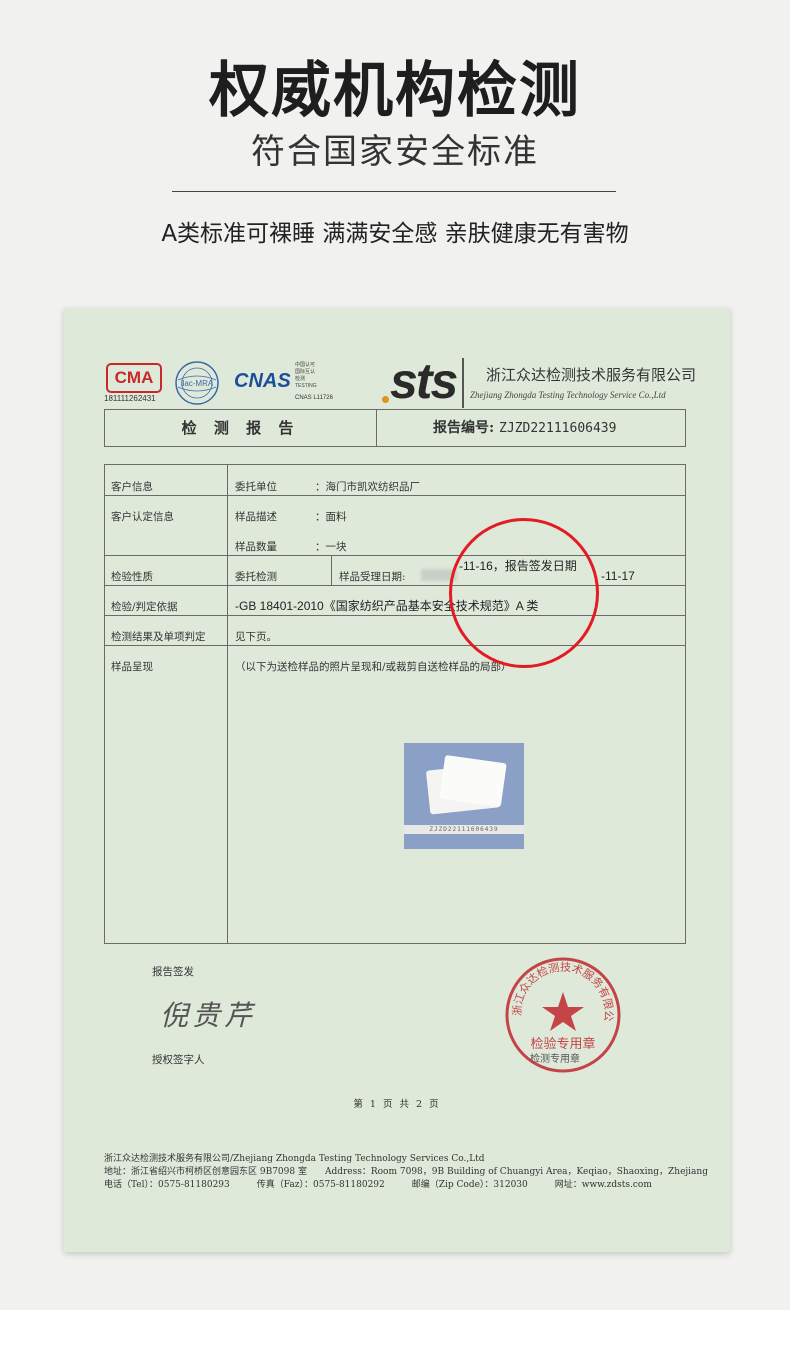 The image size is (790, 1364). I want to click on report-title: 检 测 报 告, so click(241, 428).